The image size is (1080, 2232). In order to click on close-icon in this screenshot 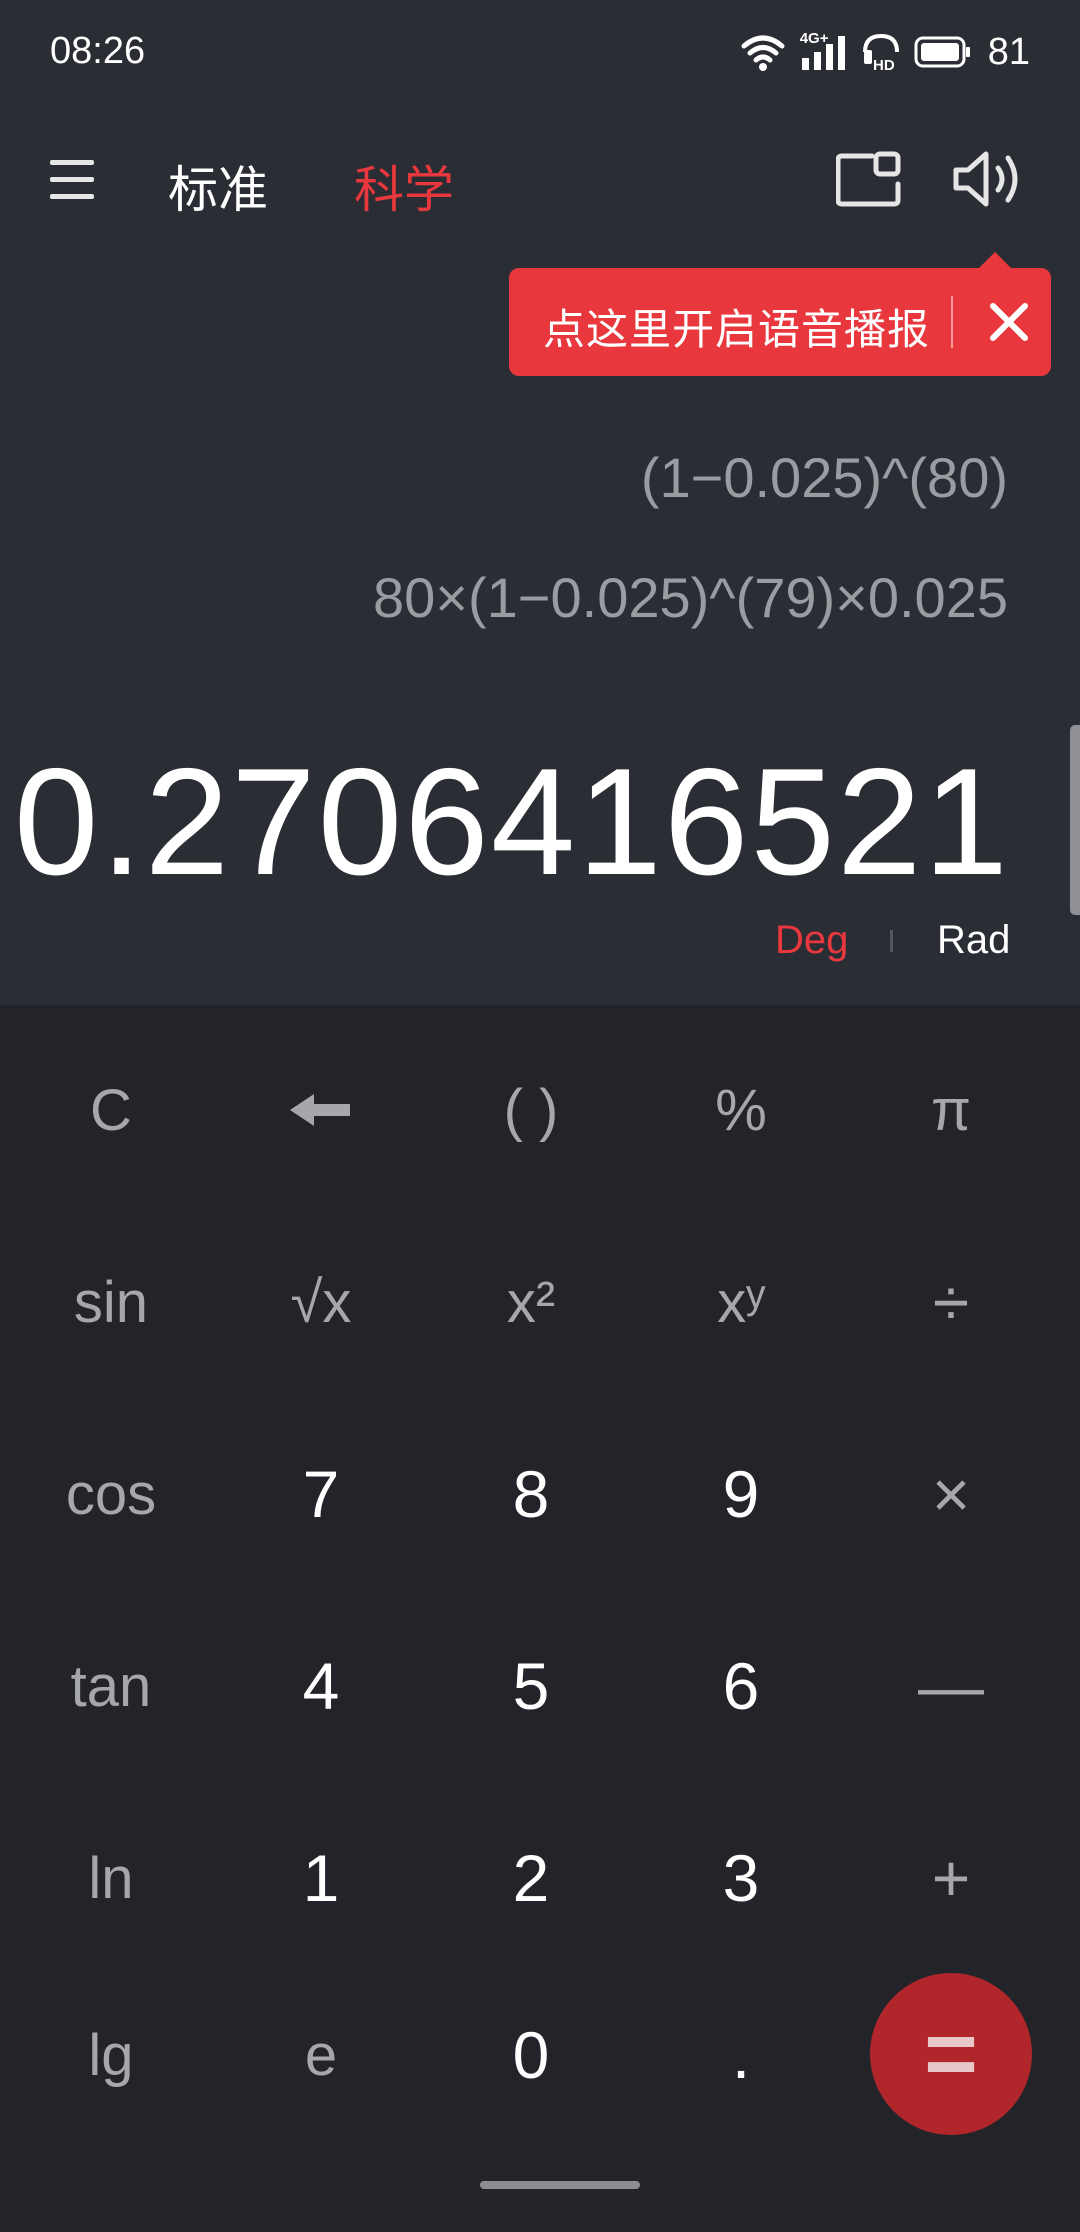, I will do `click(1009, 322)`.